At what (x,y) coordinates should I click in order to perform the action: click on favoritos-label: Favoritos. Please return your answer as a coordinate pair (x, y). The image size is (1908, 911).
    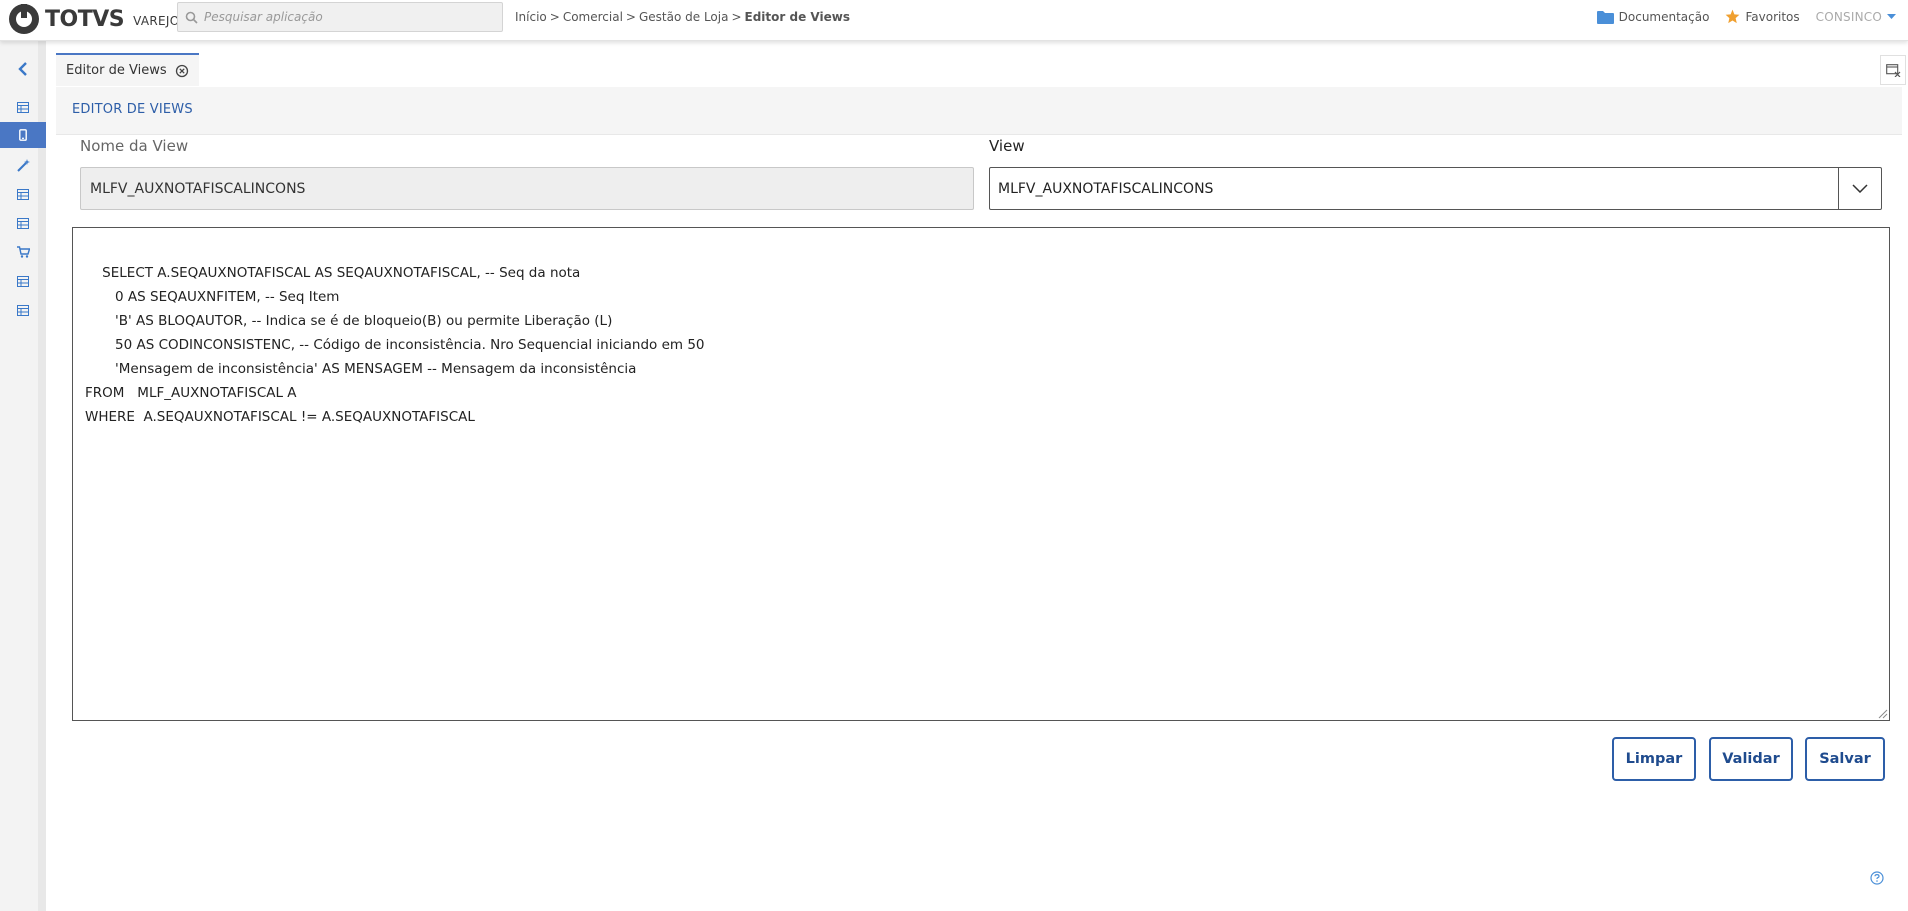
    Looking at the image, I should click on (1772, 16).